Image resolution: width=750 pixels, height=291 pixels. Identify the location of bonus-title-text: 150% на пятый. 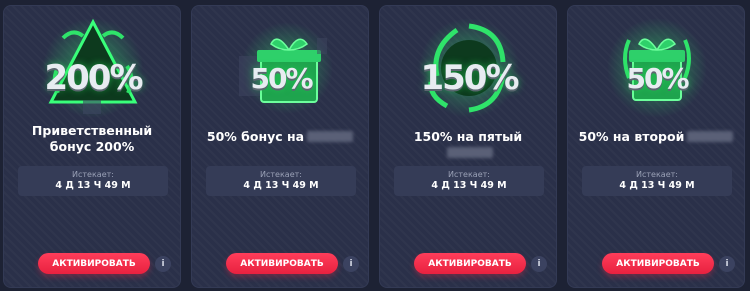
(468, 136).